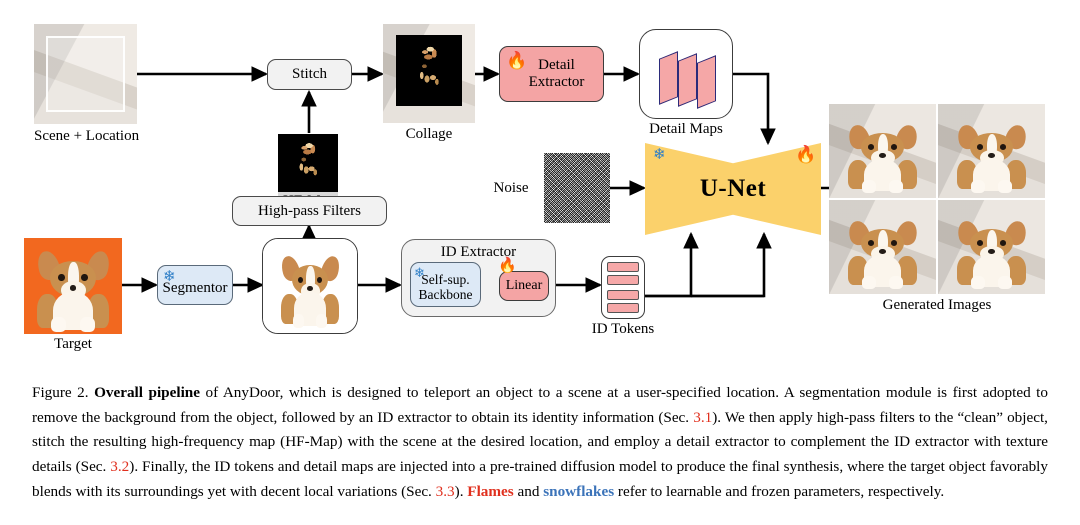 The image size is (1080, 525). I want to click on unet-label: U-Net, so click(733, 188).